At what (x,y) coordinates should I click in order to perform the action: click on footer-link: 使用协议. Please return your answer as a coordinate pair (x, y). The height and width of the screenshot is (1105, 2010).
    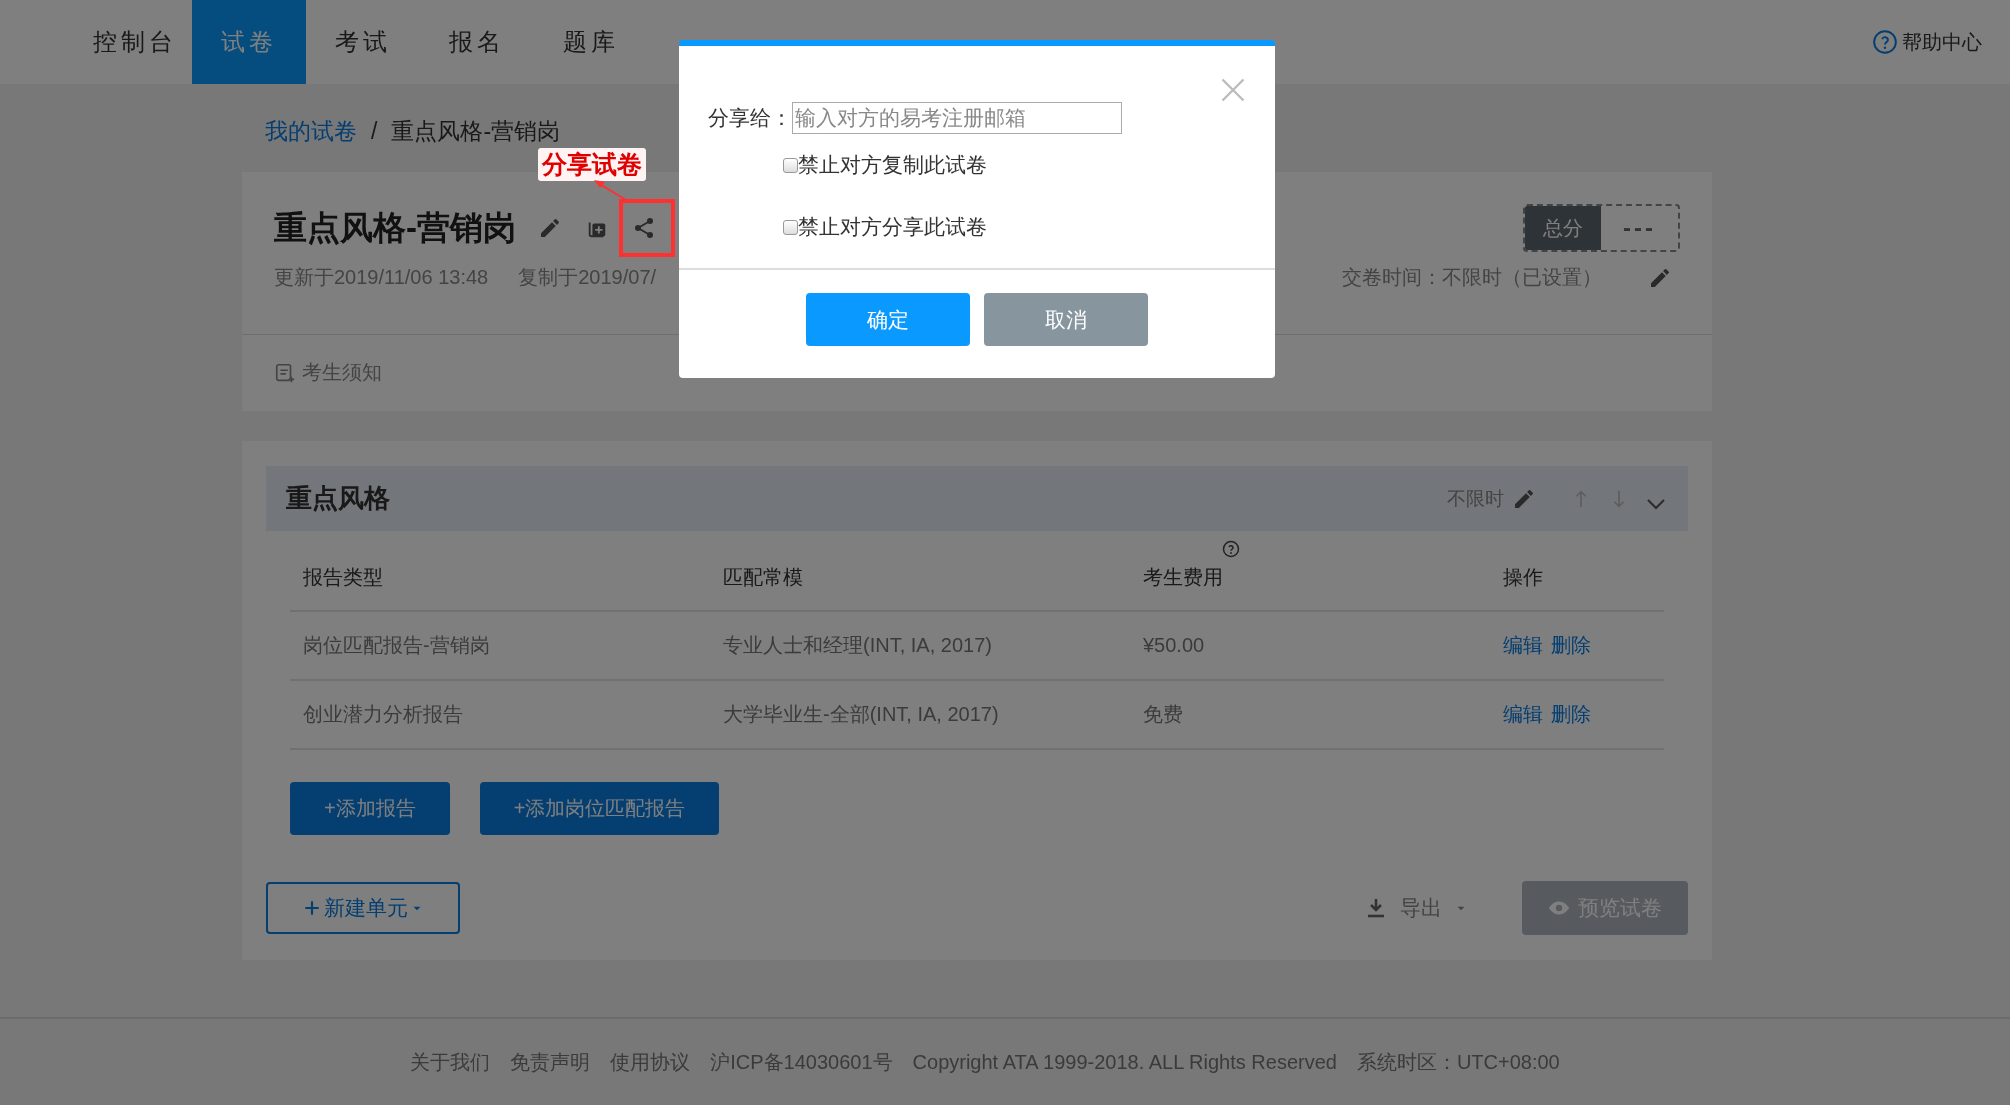
    Looking at the image, I should click on (650, 1062).